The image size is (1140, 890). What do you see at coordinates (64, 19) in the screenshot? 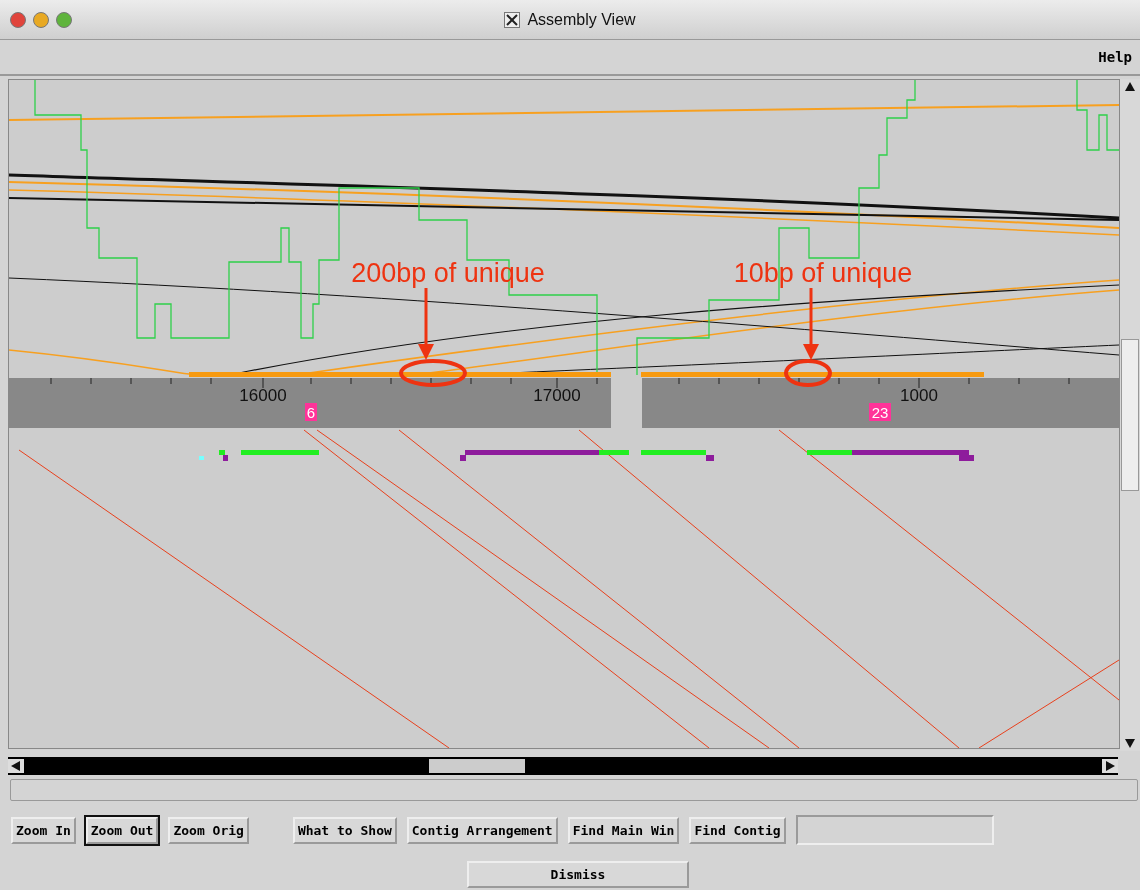
I see `zoom-button` at bounding box center [64, 19].